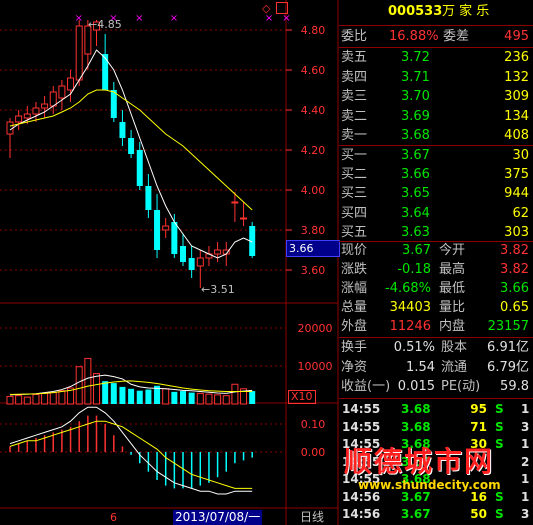  What do you see at coordinates (361, 426) in the screenshot?
I see `tick-time: 14:55` at bounding box center [361, 426].